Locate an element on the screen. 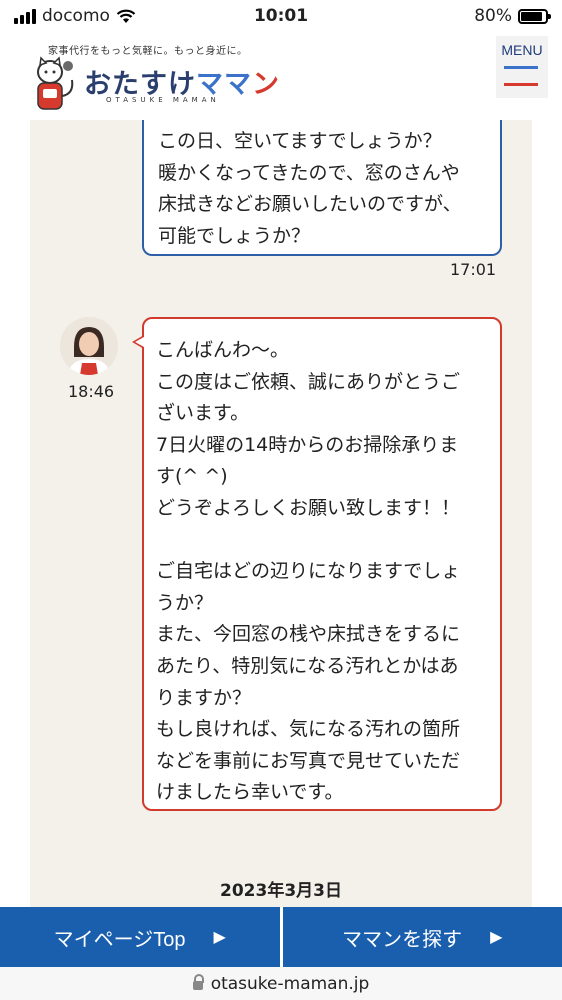  message-line: などを事前にお写真で見せていただ is located at coordinates (308, 760).